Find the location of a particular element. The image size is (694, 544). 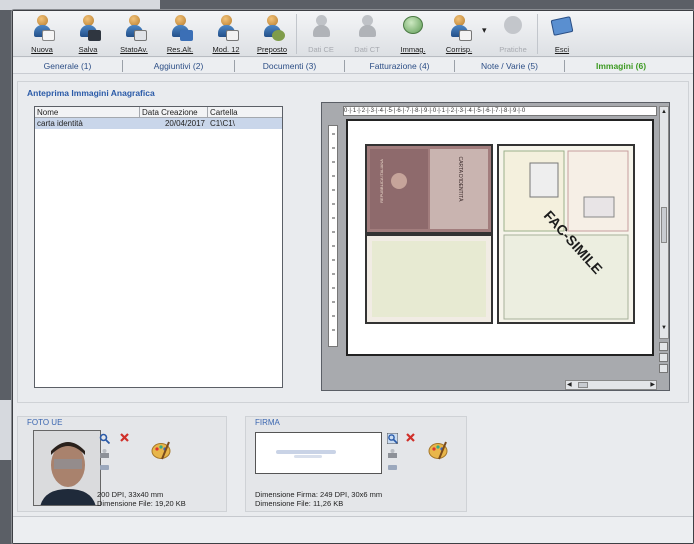

tab-label: Note / Varie (5) is located at coordinates (509, 65).